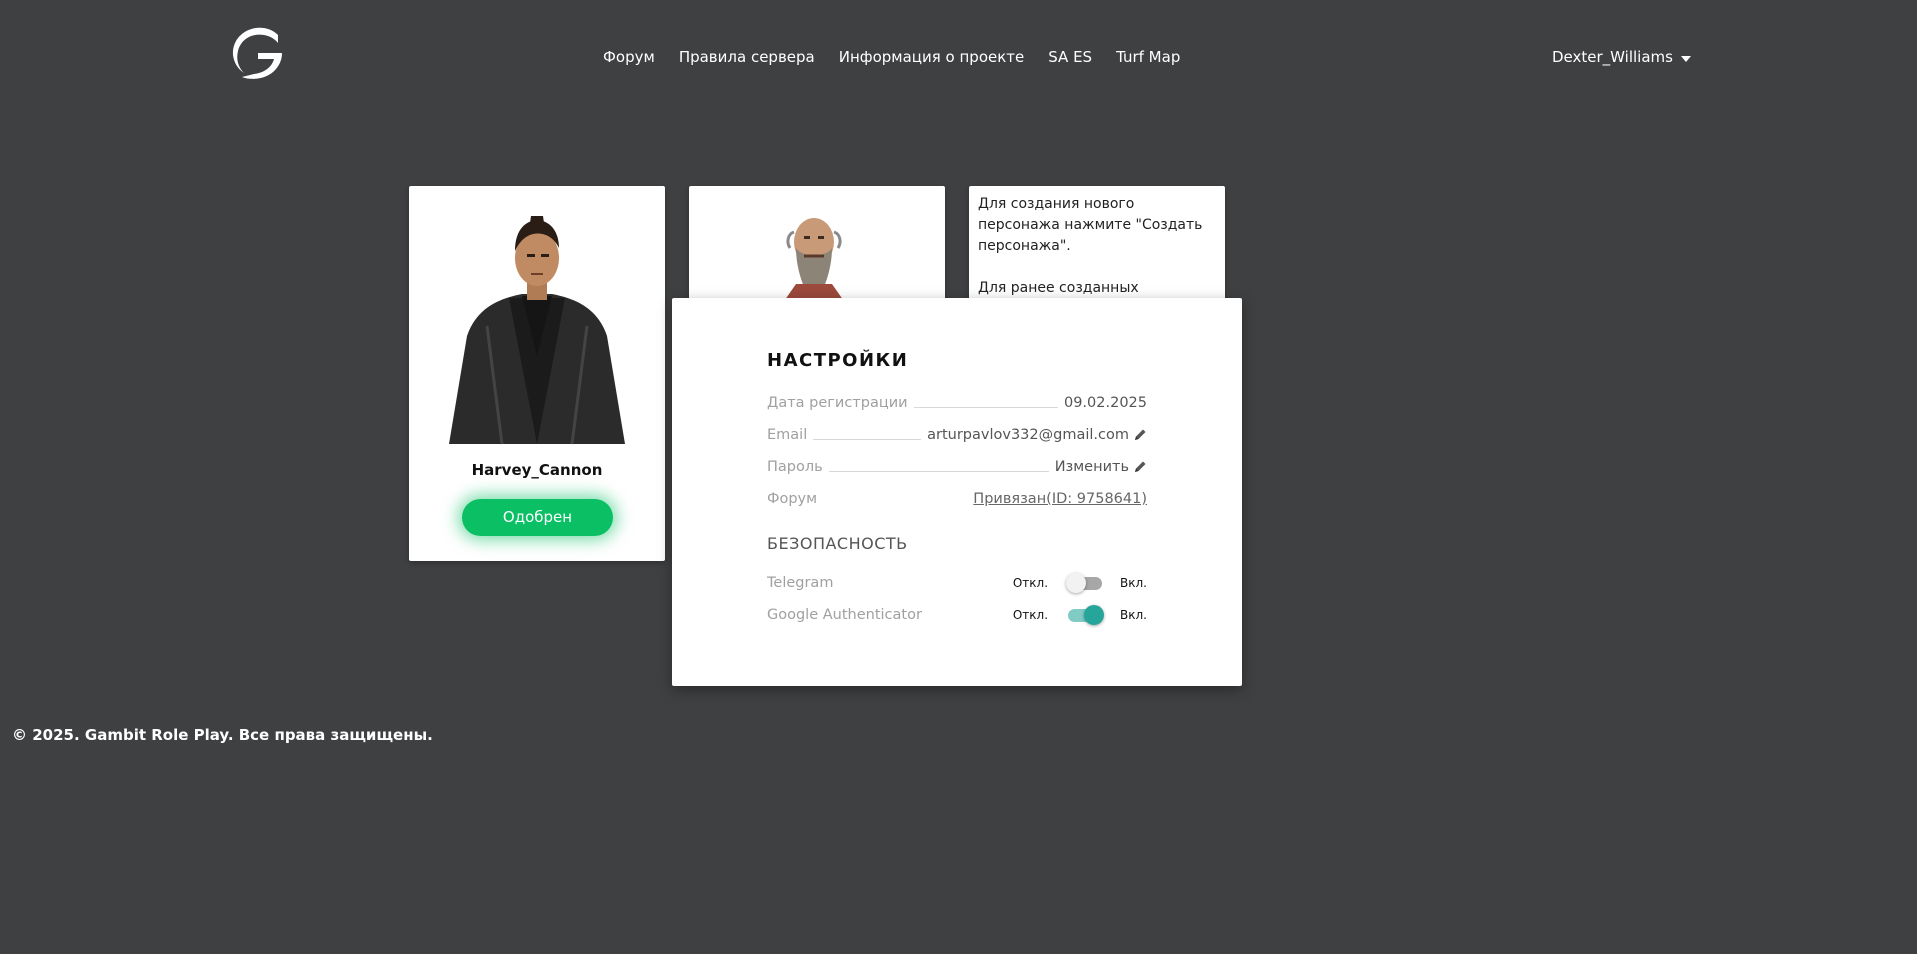 The width and height of the screenshot is (1917, 954). I want to click on nav-project-info: Информация о проекте, so click(932, 57).